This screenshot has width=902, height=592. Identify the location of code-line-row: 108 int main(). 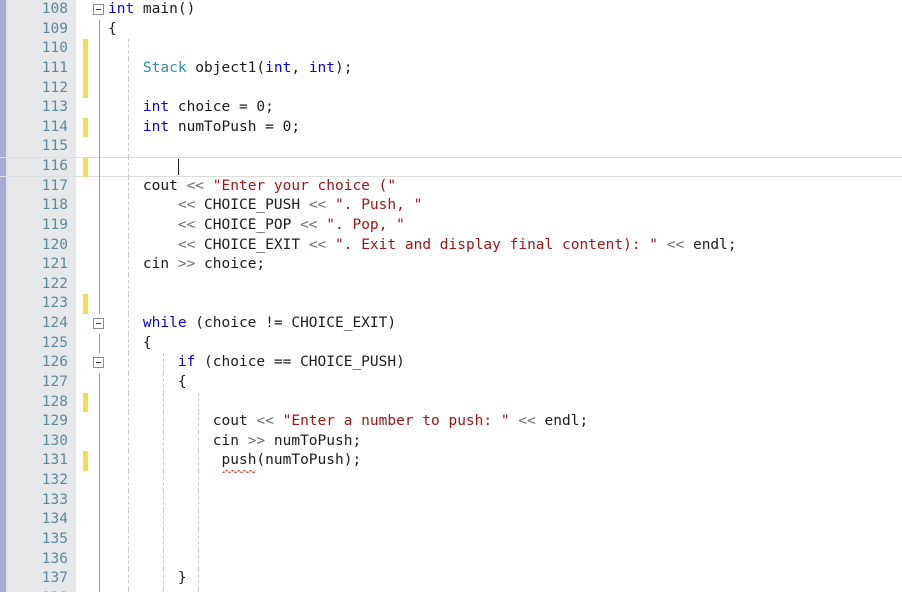
(451, 10).